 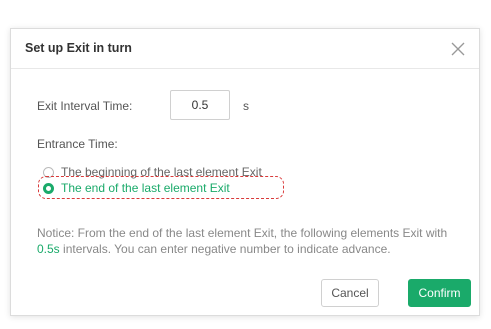 What do you see at coordinates (458, 49) in the screenshot?
I see `close-icon` at bounding box center [458, 49].